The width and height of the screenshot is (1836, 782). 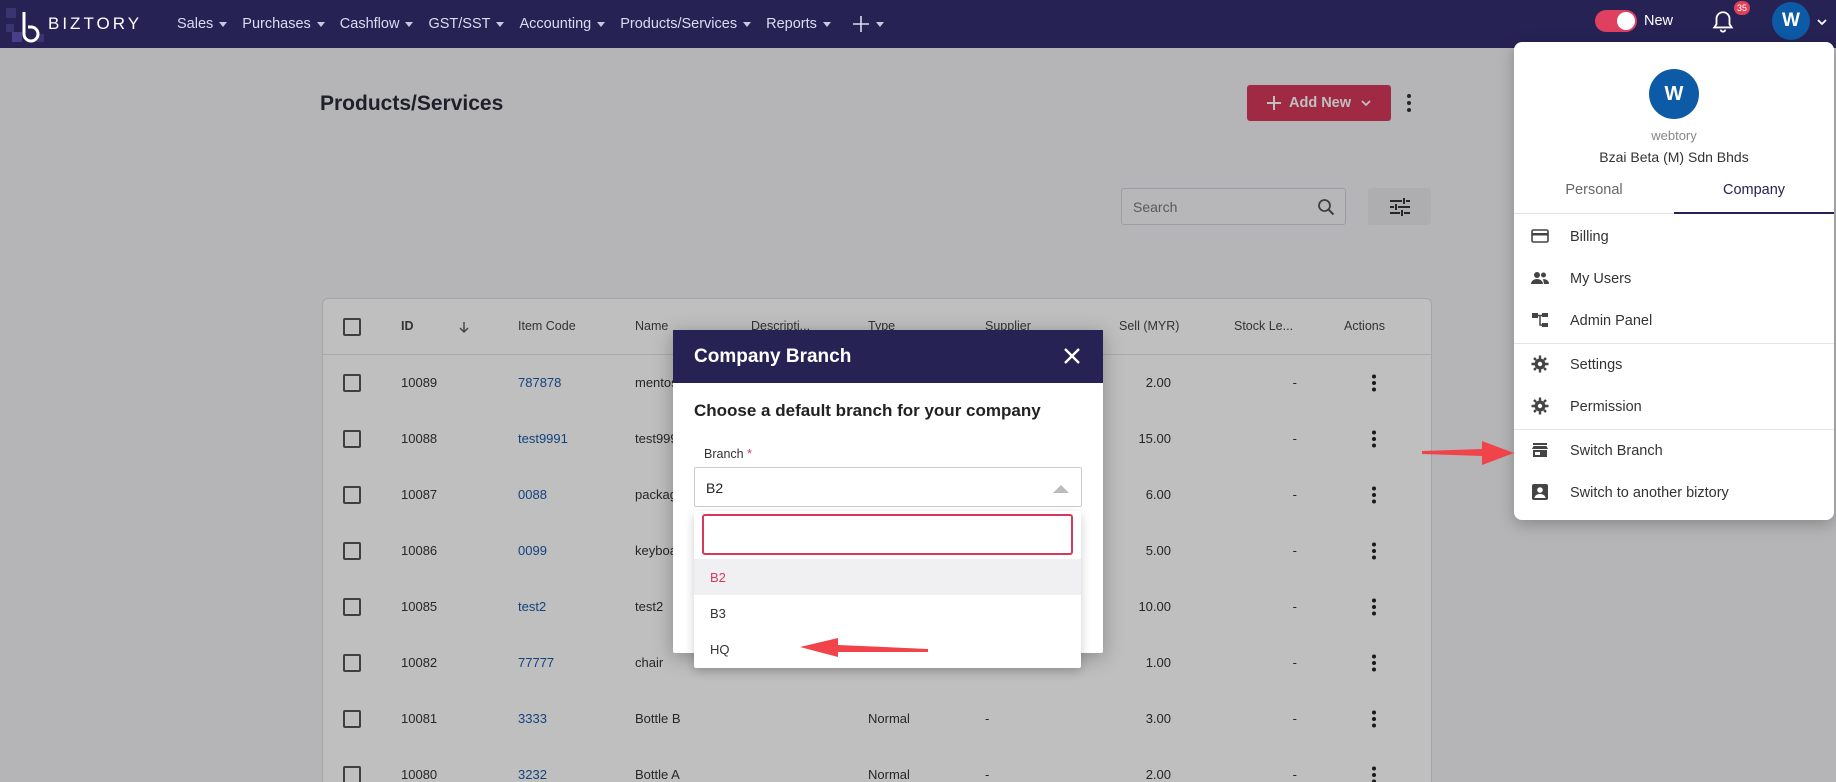 I want to click on brand-name: BIZTORY, so click(x=95, y=23).